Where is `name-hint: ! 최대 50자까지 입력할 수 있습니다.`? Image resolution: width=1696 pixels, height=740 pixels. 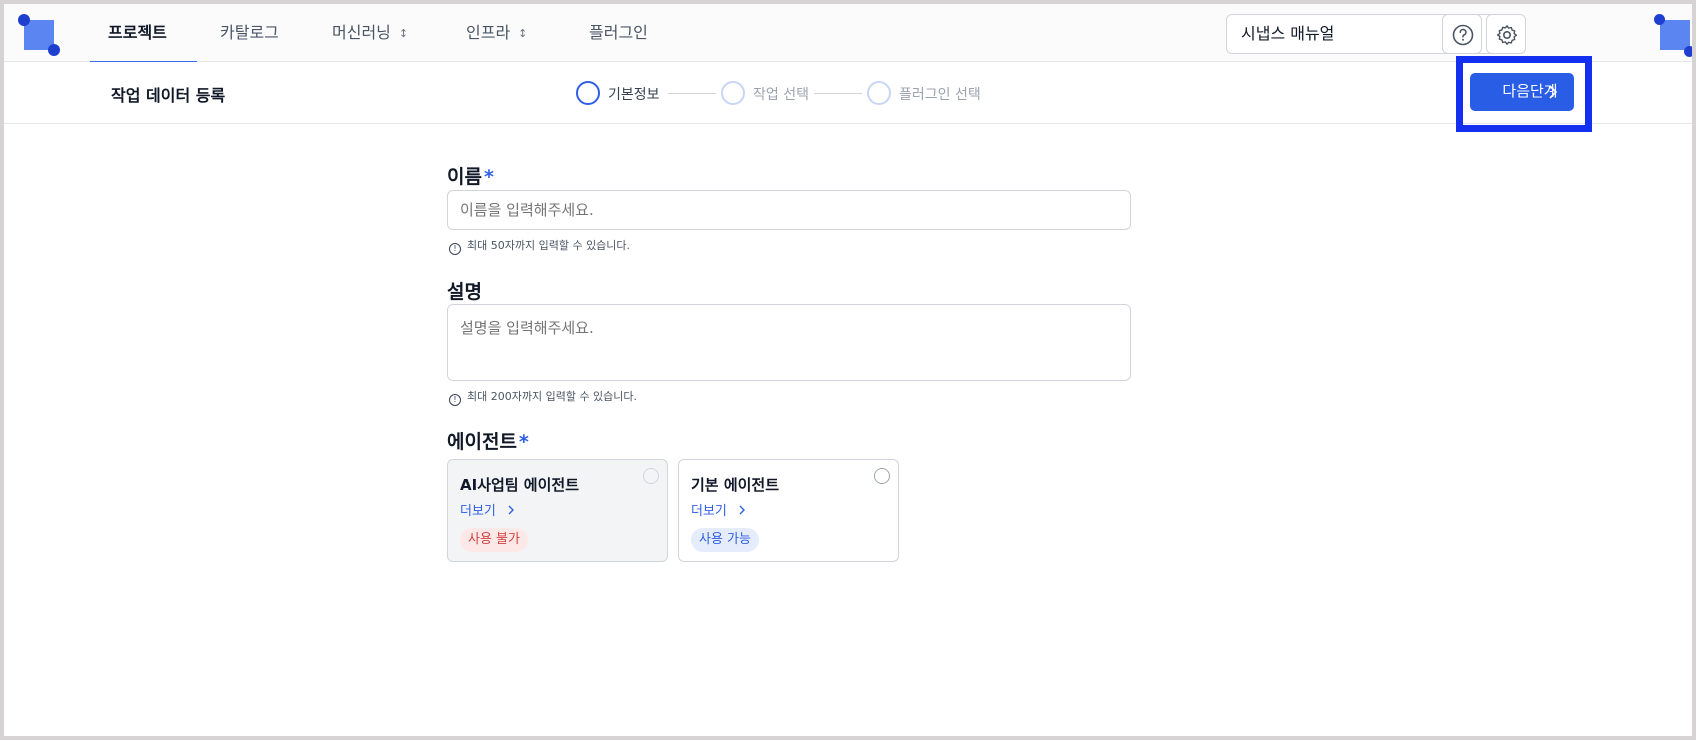 name-hint: ! 최대 50자까지 입력할 수 있습니다. is located at coordinates (539, 246).